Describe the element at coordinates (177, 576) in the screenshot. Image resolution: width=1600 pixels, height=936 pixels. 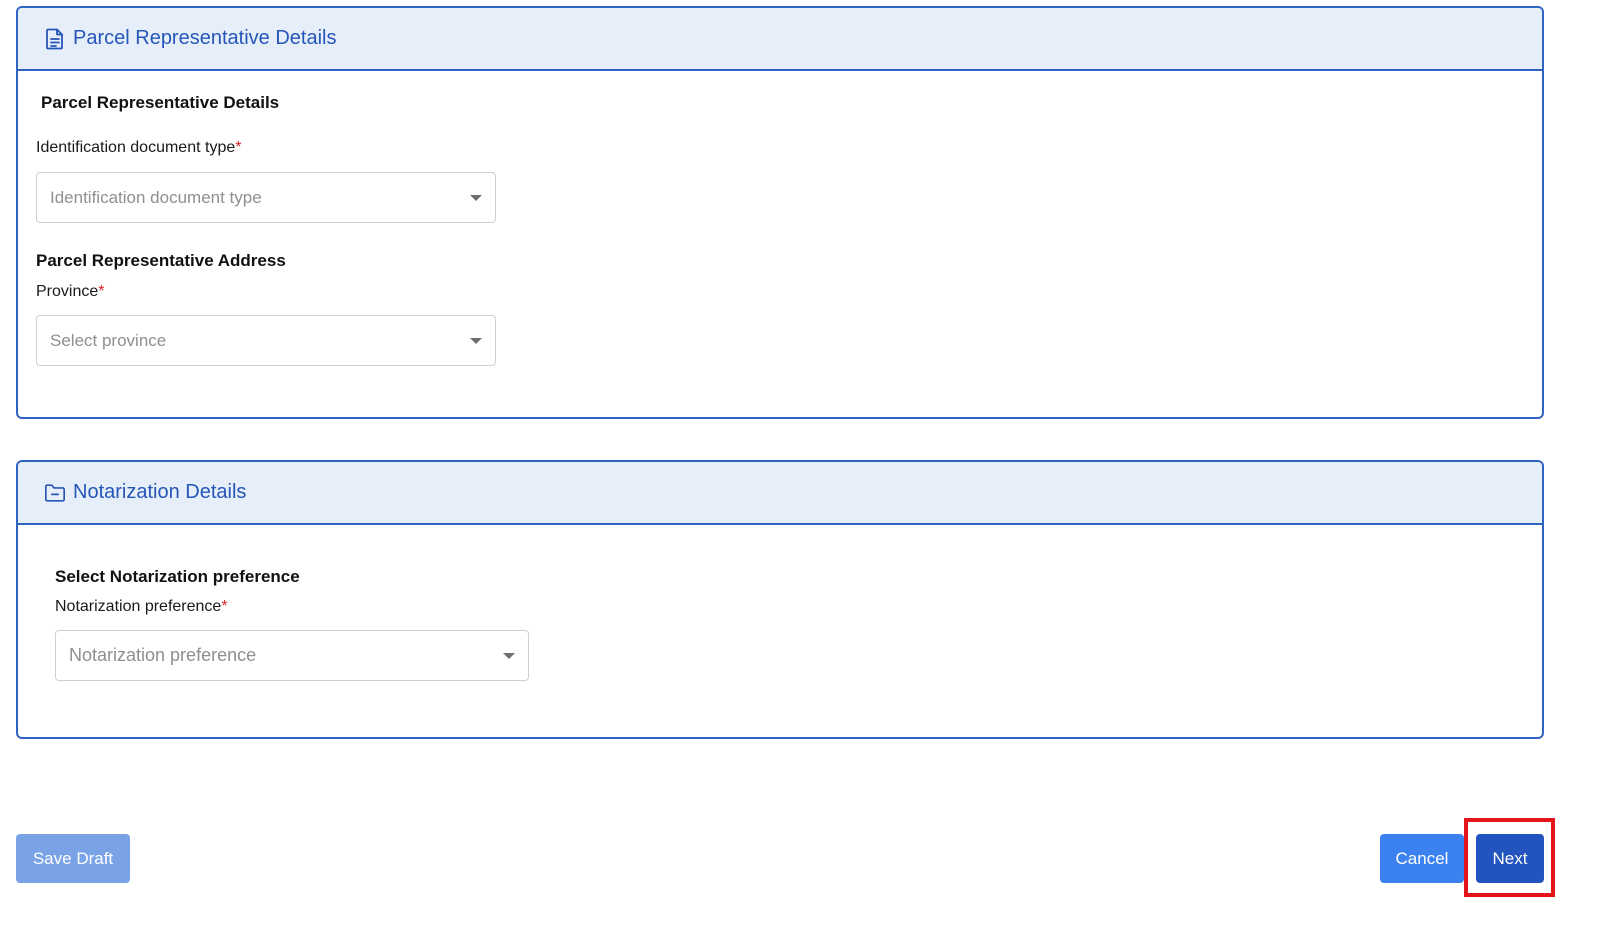
I see `section-title: Select Notarization preference` at that location.